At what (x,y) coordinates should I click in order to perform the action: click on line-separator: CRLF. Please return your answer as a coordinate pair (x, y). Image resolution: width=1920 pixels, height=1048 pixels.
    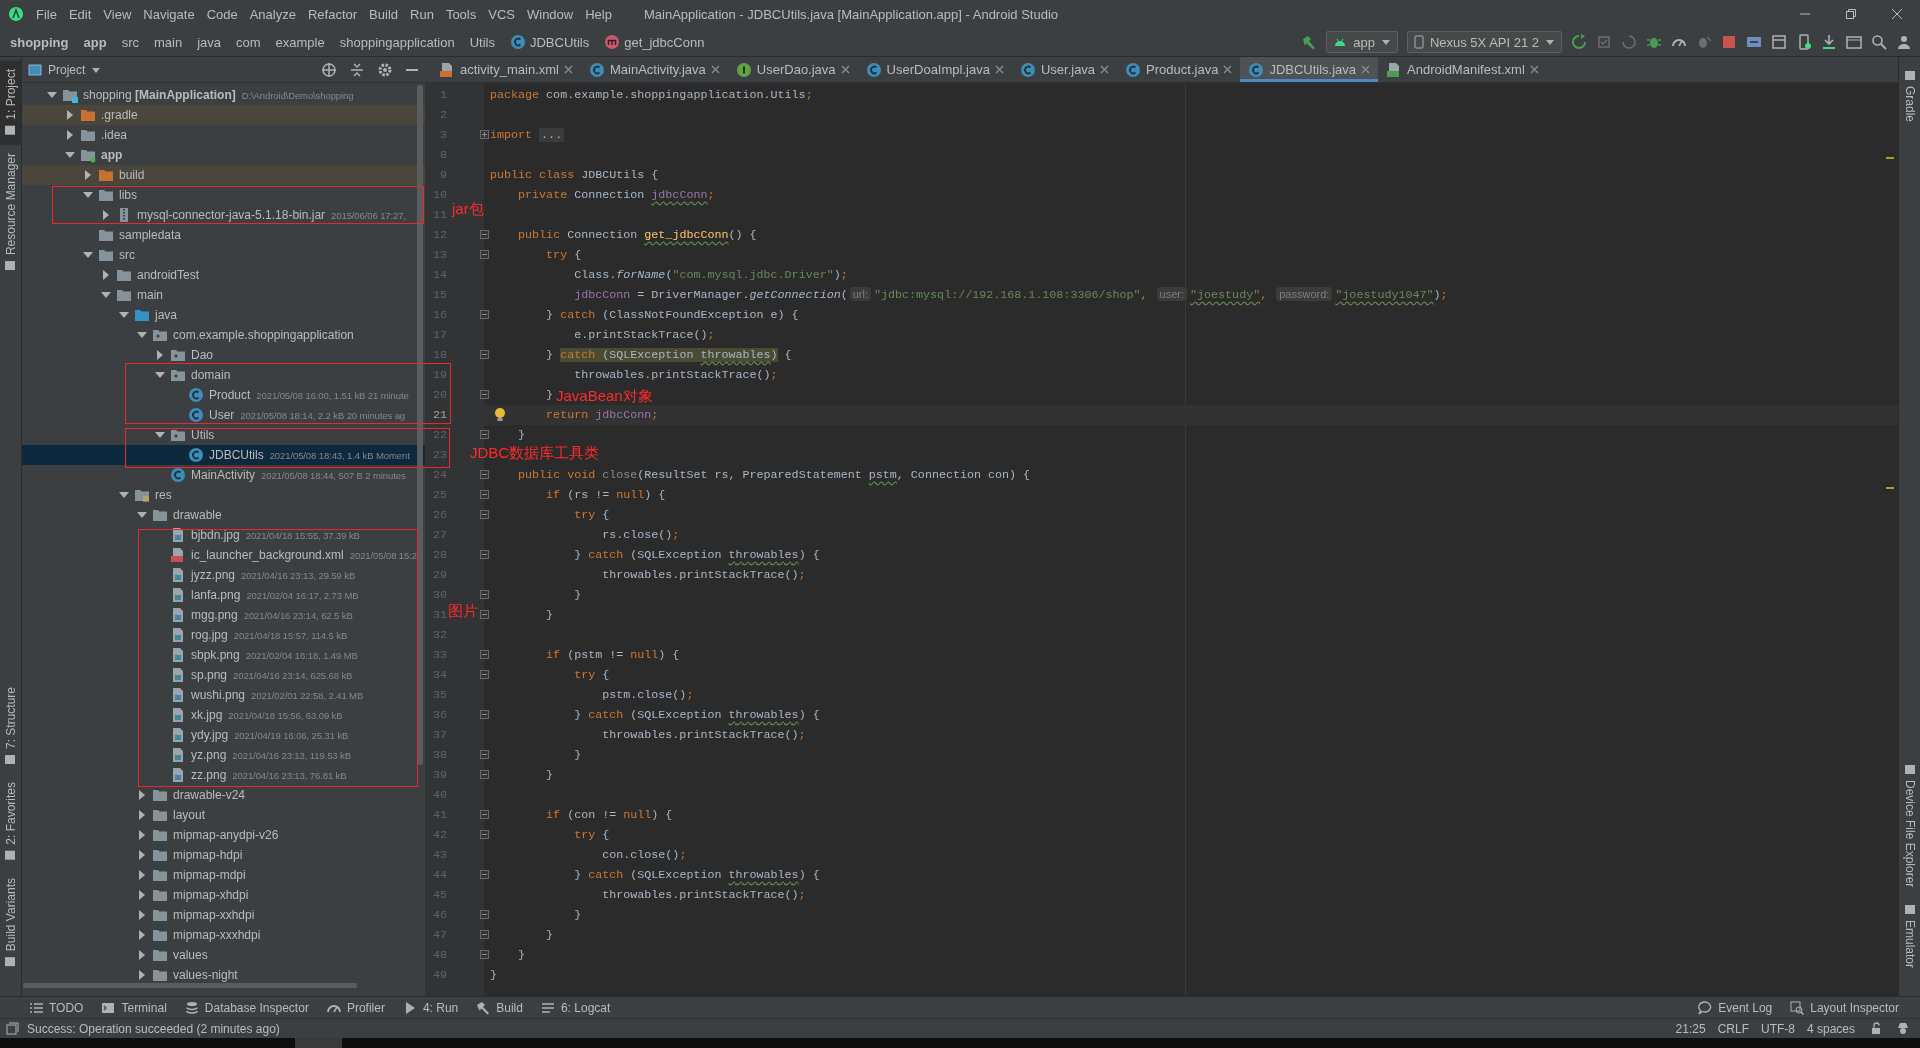
    Looking at the image, I should click on (1733, 1028).